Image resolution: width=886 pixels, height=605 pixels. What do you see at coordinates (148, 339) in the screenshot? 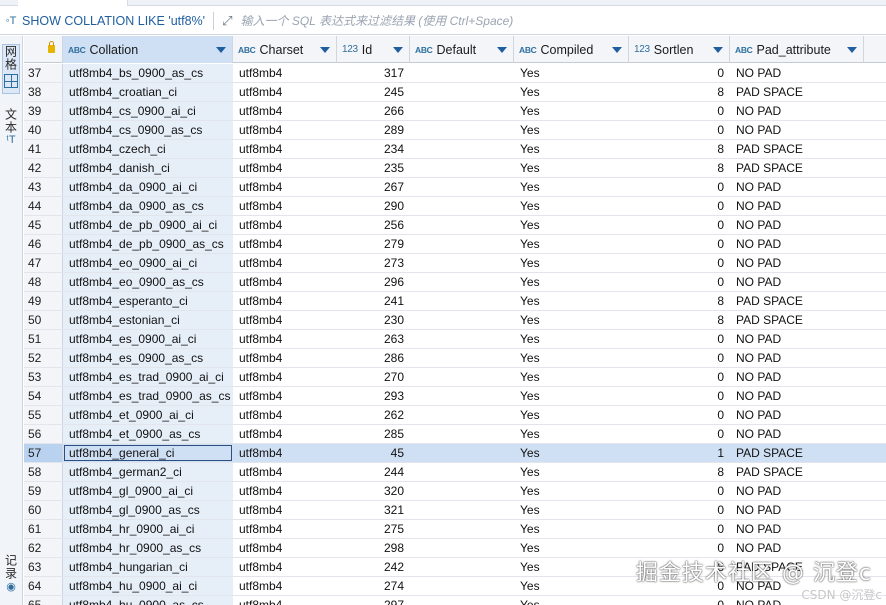
I see `cell-collation: utf8mb4_es_0900_ai_ci` at bounding box center [148, 339].